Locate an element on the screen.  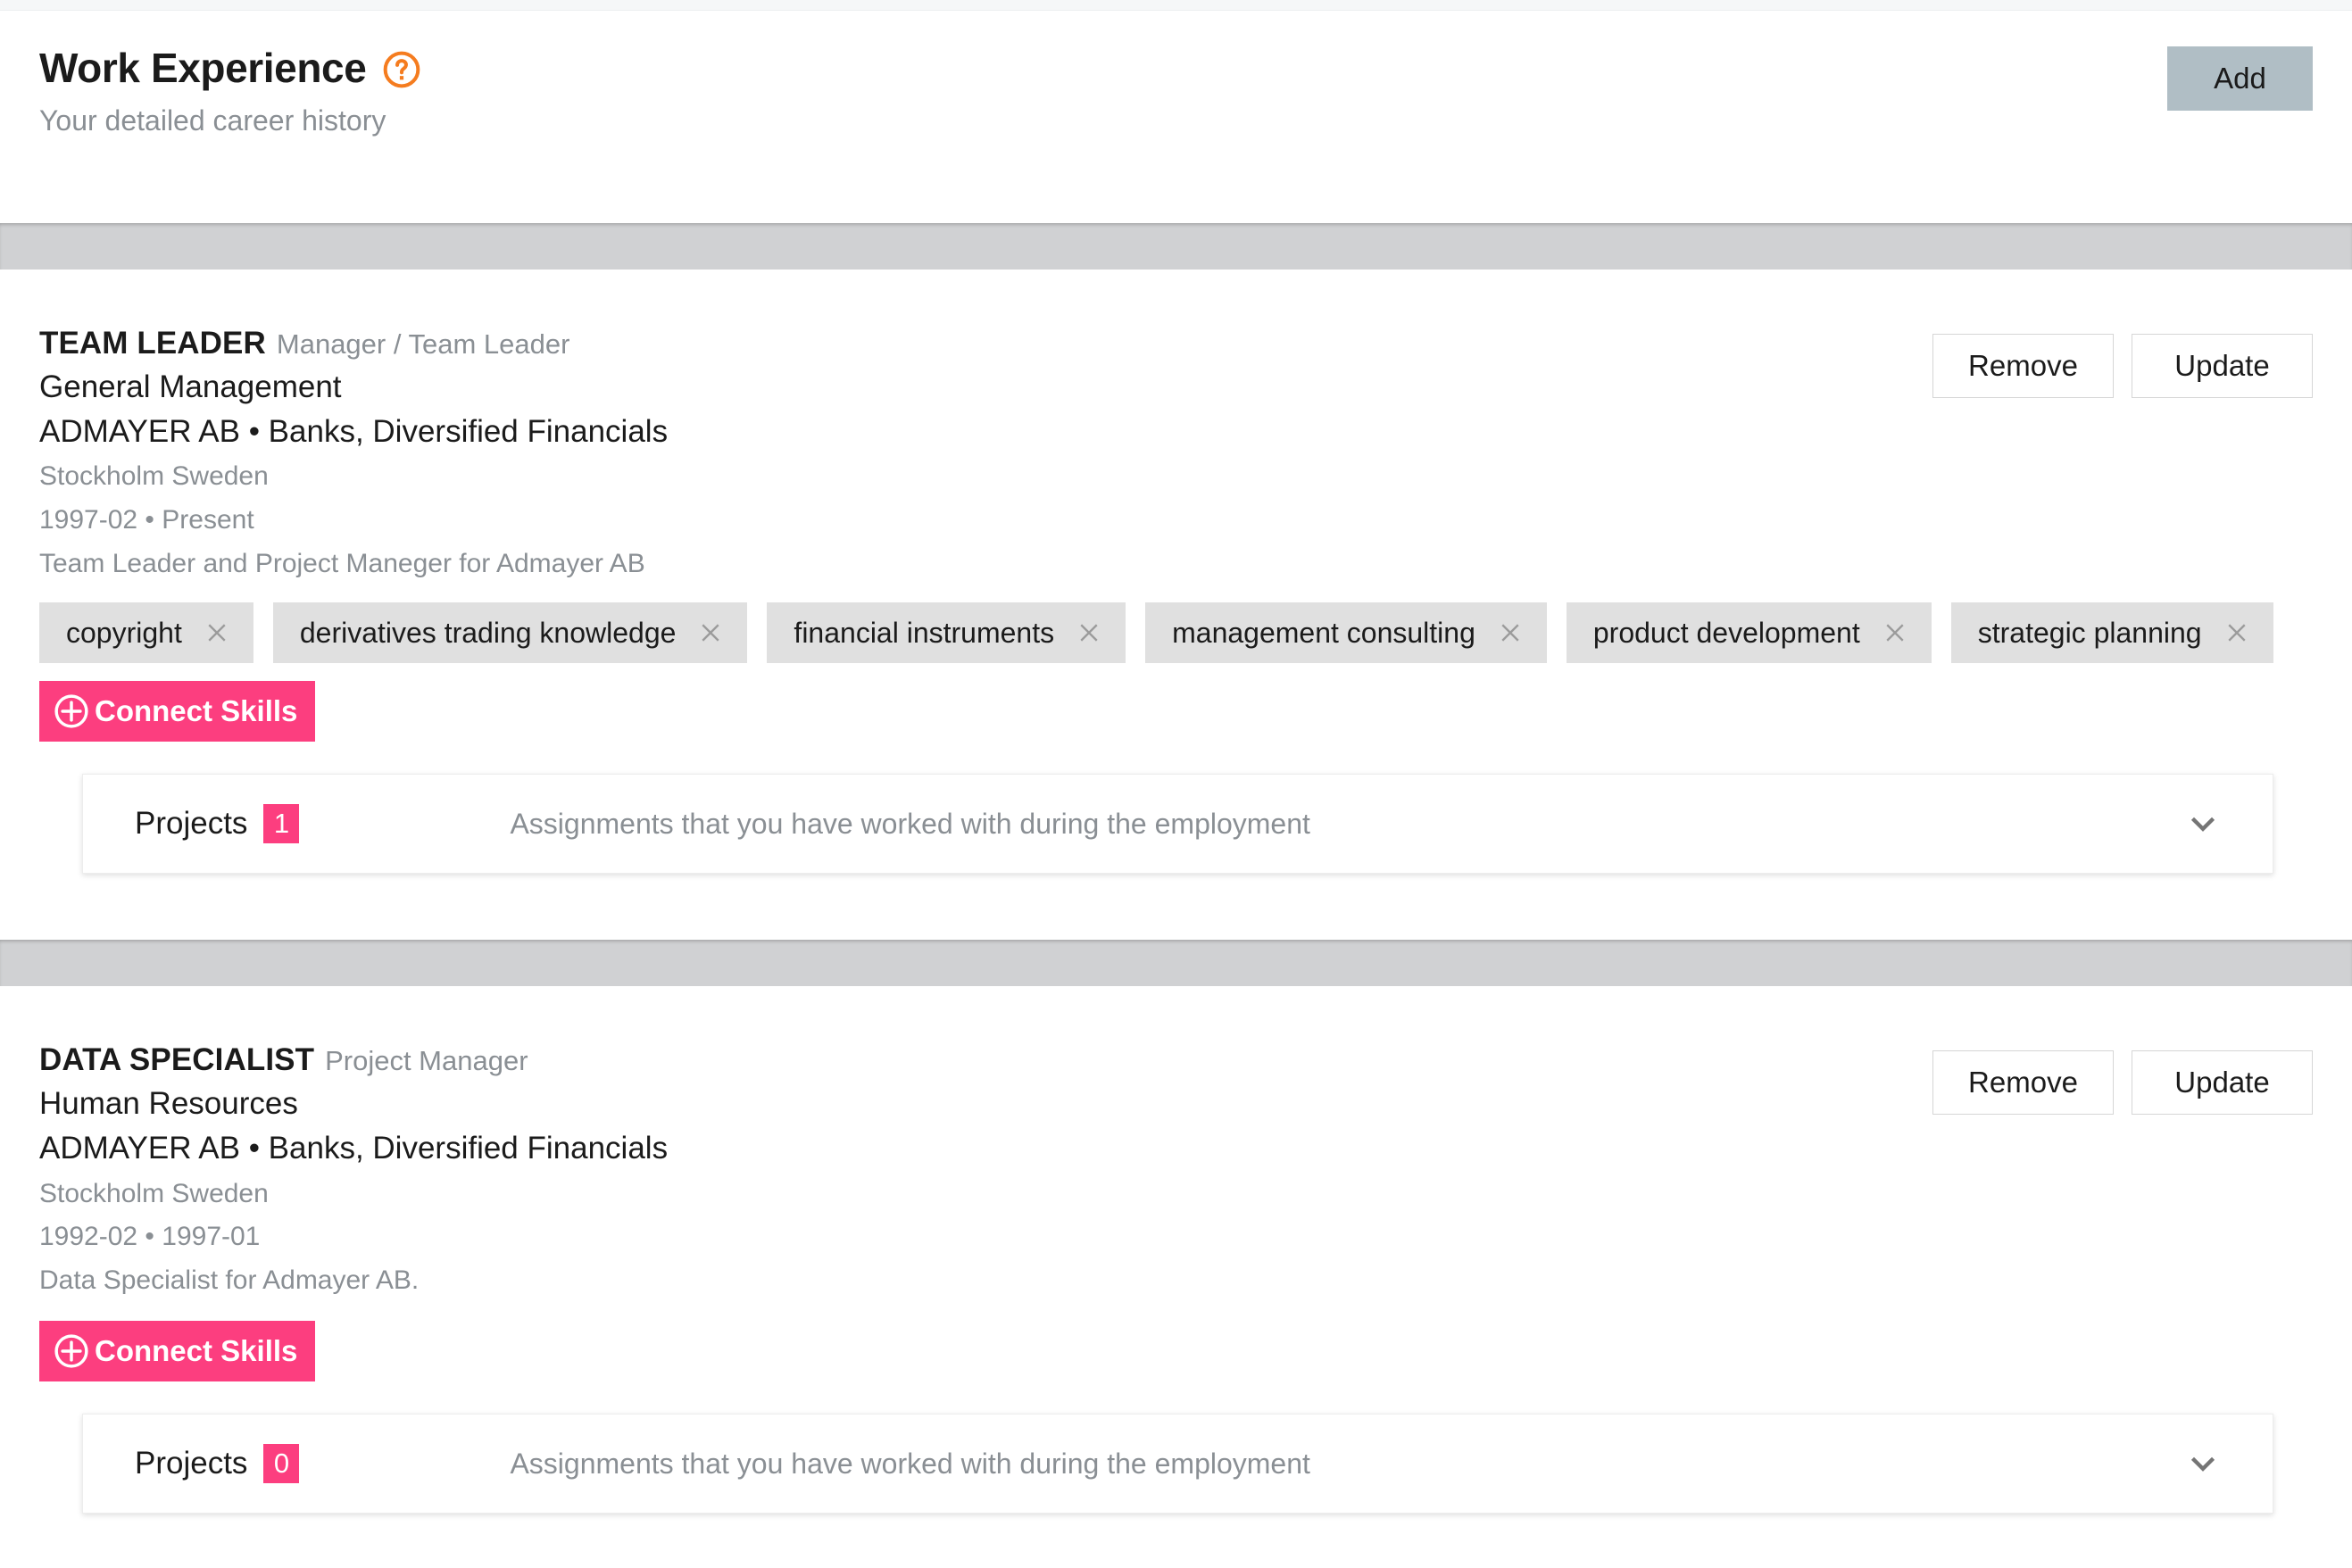
skill-tag: copyright is located at coordinates (146, 633).